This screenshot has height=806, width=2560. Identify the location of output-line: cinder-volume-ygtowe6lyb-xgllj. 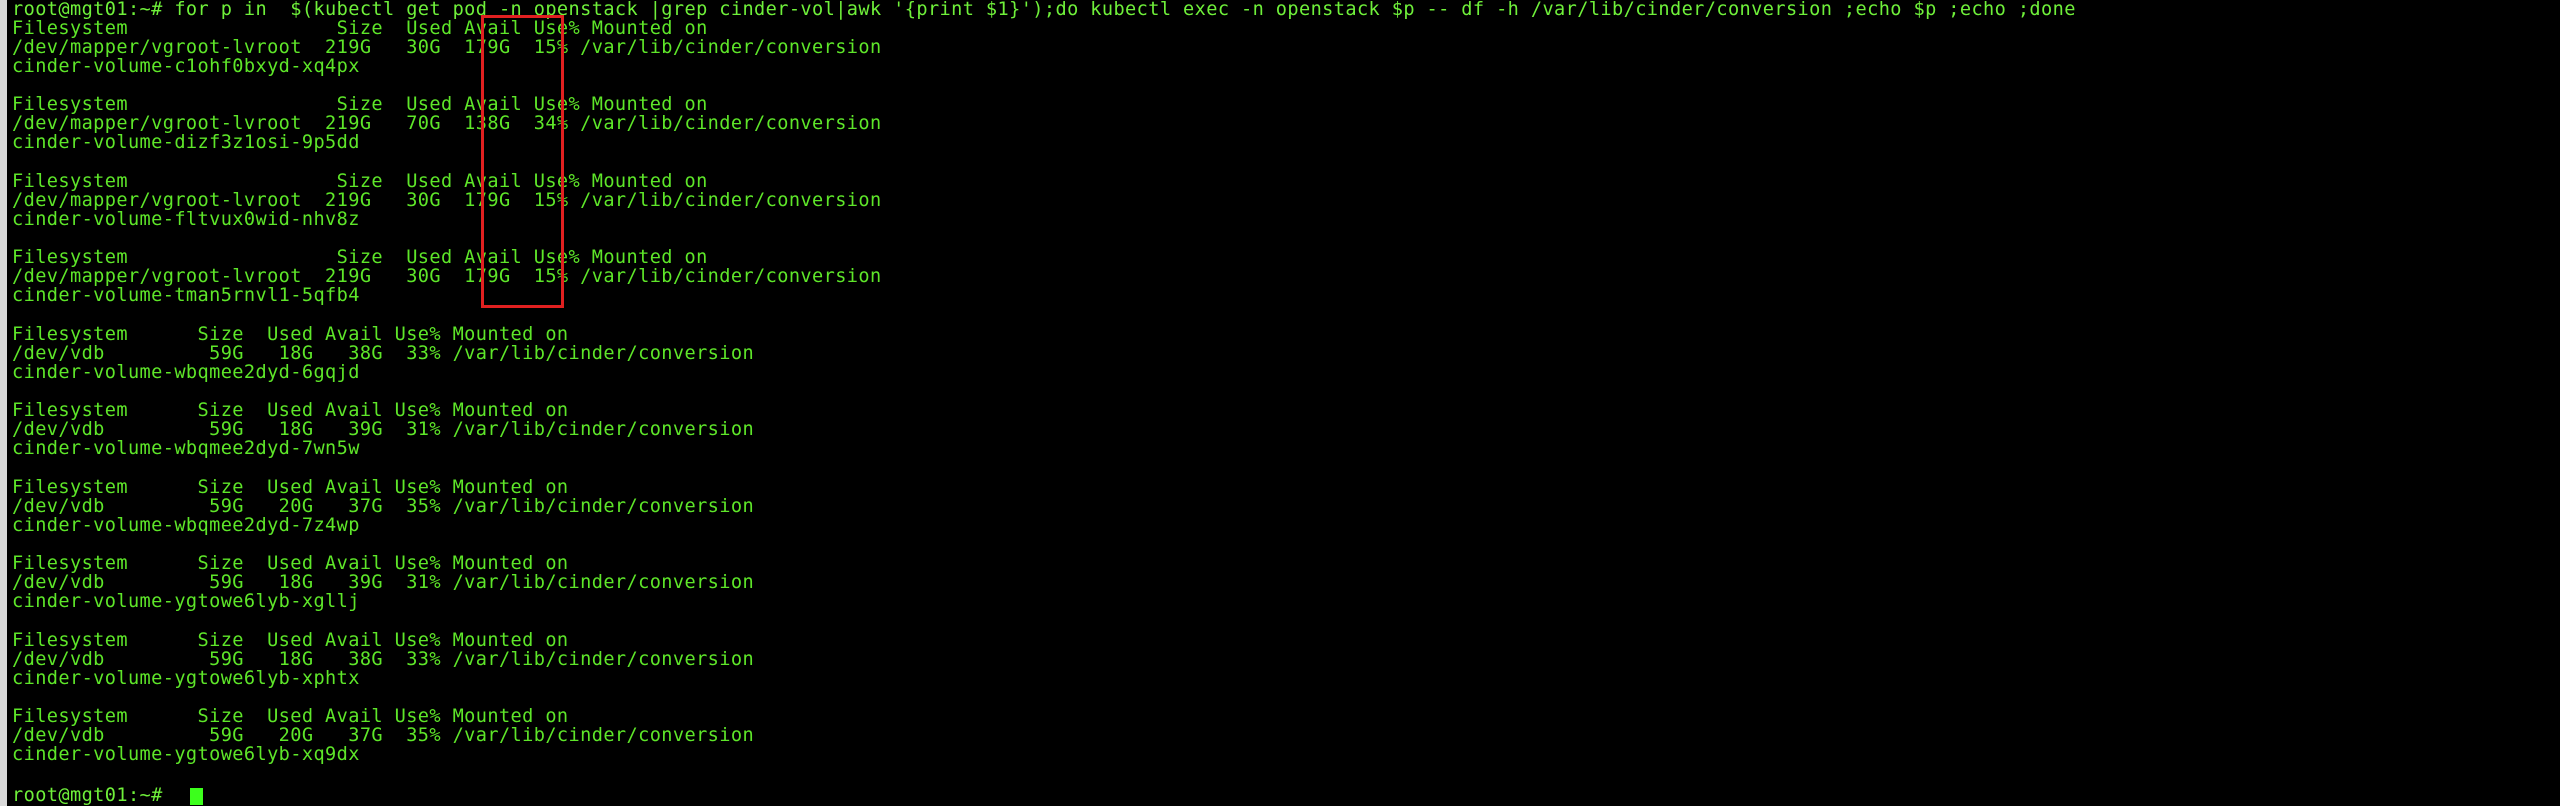
(186, 601).